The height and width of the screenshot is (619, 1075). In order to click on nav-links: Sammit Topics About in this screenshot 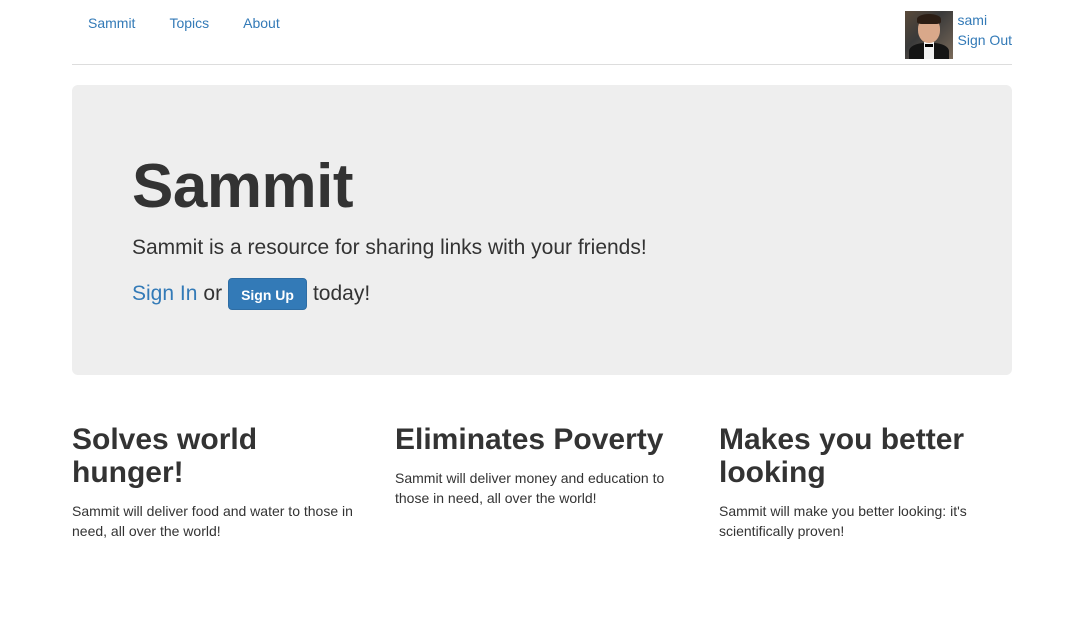, I will do `click(201, 23)`.